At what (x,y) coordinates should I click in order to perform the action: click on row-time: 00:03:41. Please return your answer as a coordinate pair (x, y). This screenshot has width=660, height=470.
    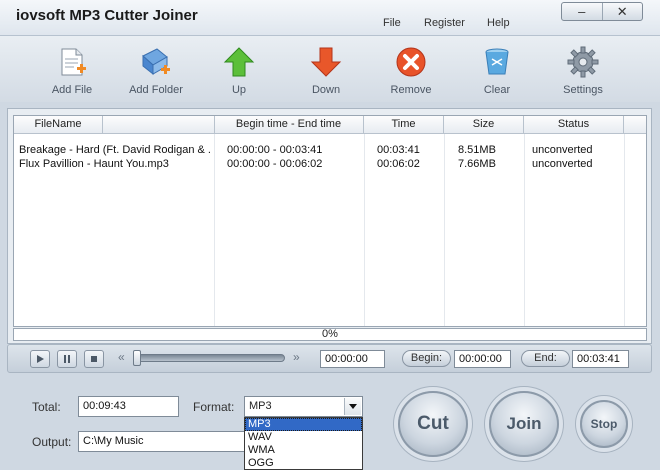
    Looking at the image, I should click on (398, 150).